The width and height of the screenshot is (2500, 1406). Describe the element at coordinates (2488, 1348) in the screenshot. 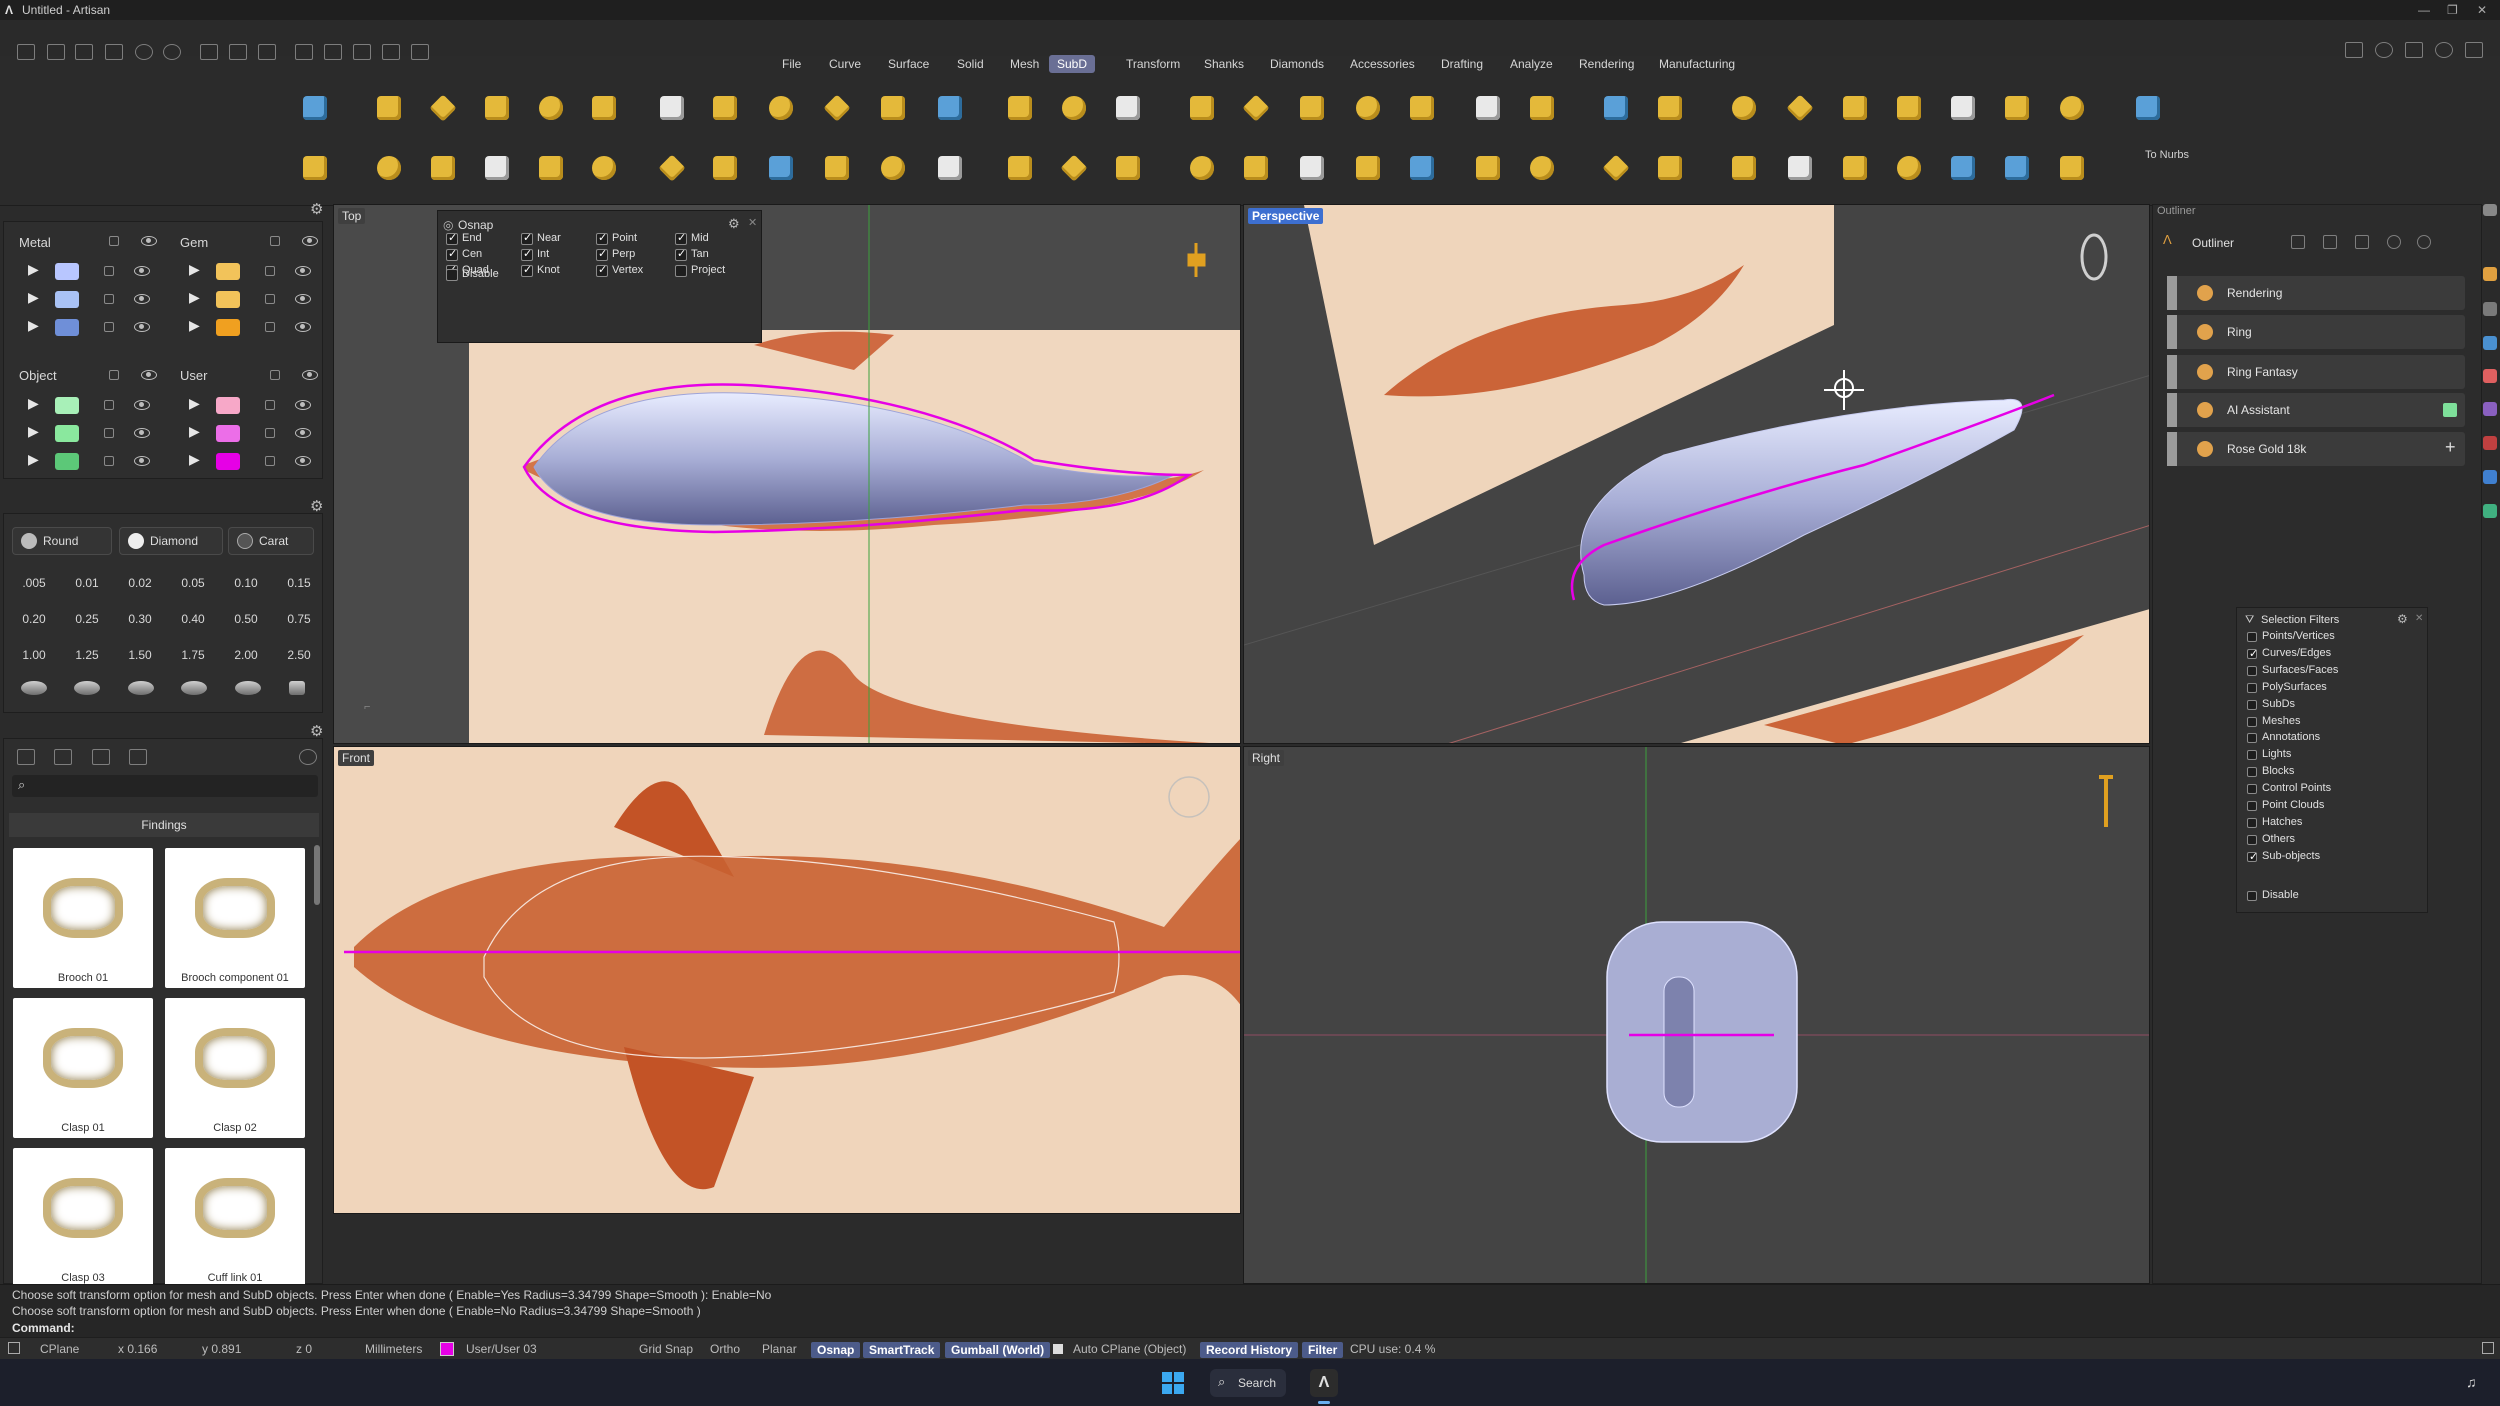

I see `status-right-panel-icon` at that location.